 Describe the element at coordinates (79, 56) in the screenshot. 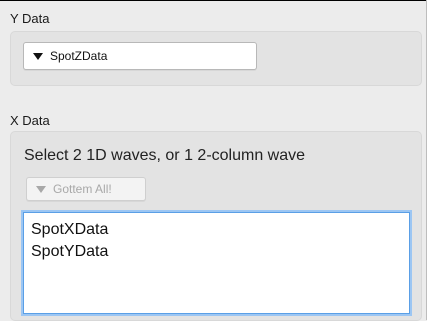

I see `y-data-popup-value: SpotZData` at that location.